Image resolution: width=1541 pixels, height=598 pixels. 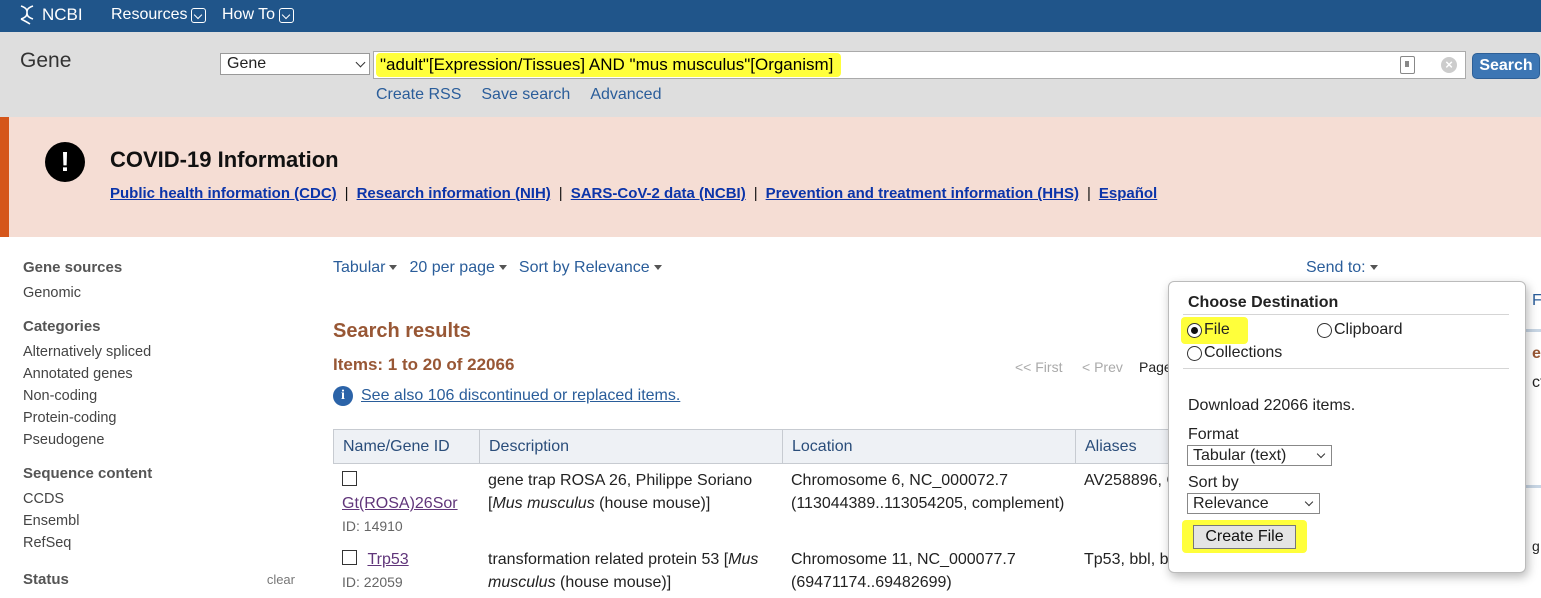 What do you see at coordinates (525, 95) in the screenshot?
I see `save-search-link: Save search` at bounding box center [525, 95].